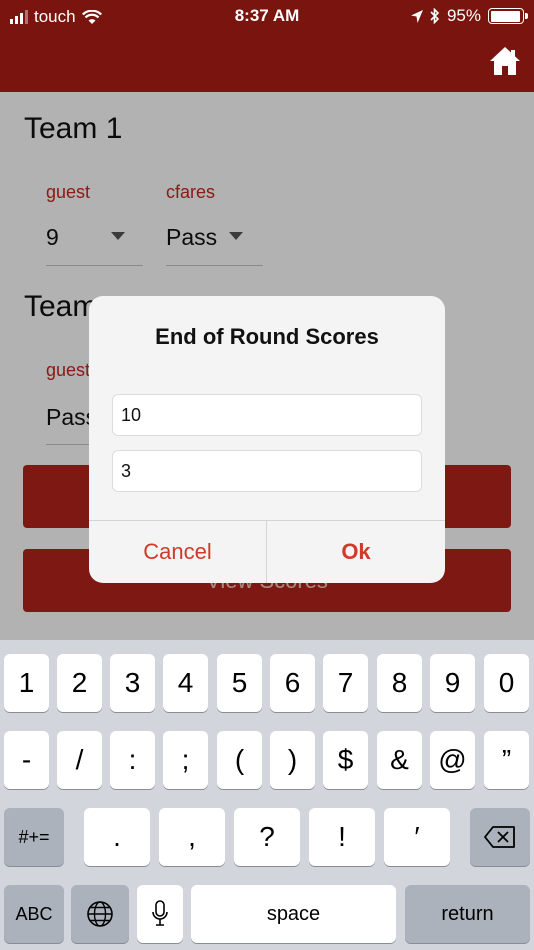 Image resolution: width=534 pixels, height=950 pixels. Describe the element at coordinates (452, 760) in the screenshot. I see `key-at: @` at that location.